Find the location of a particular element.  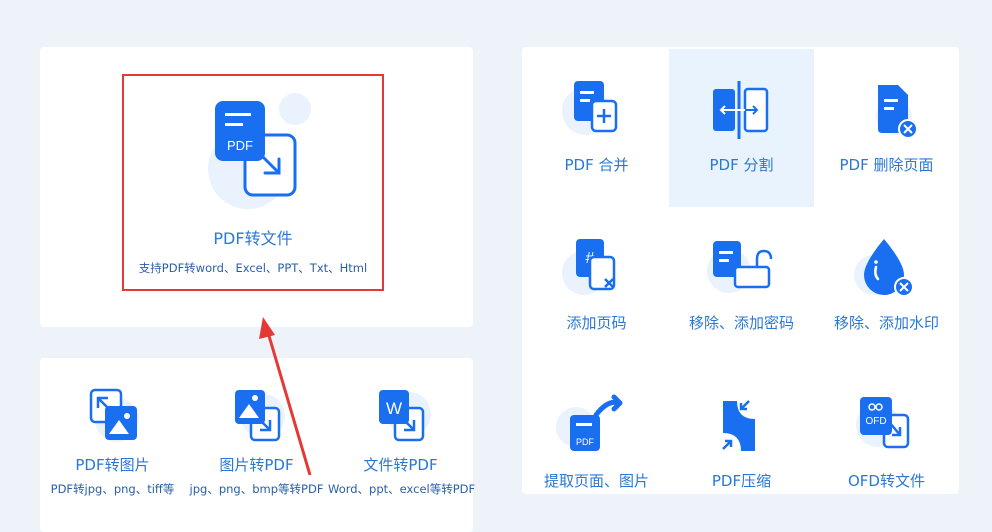

pdf-to-file-subtitle: 支持PDF转word、Excel、PPT、Txt、Html is located at coordinates (253, 268).